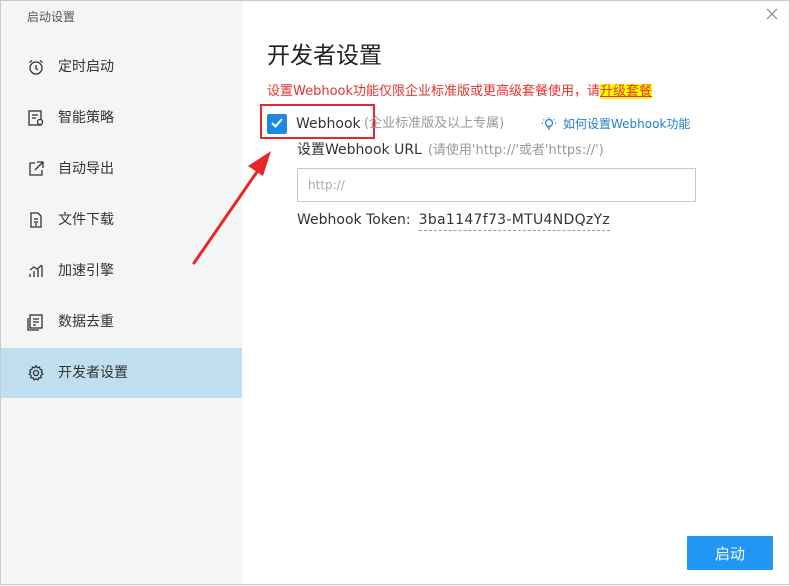 The image size is (790, 586). Describe the element at coordinates (86, 220) in the screenshot. I see `sidebar-item-label: 文件下载` at that location.